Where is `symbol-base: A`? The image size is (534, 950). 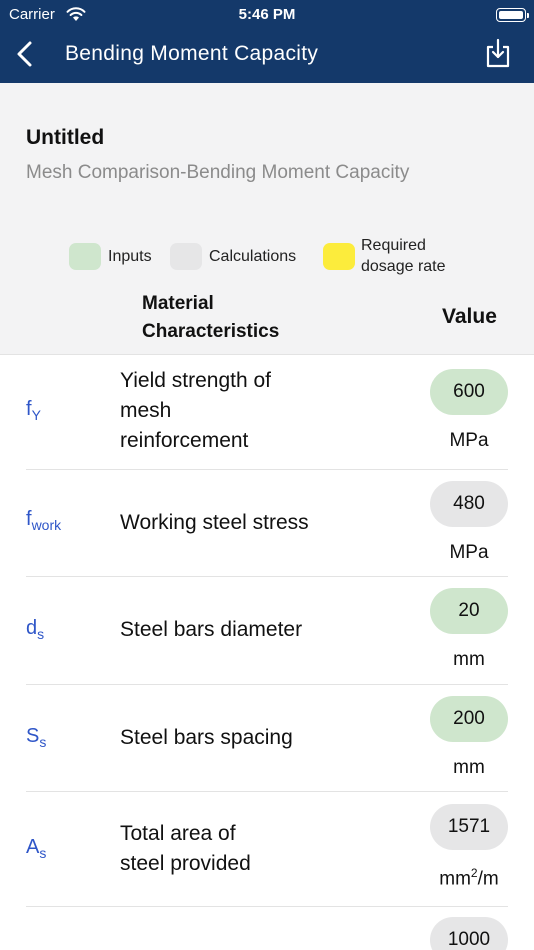
symbol-base: A is located at coordinates (33, 847).